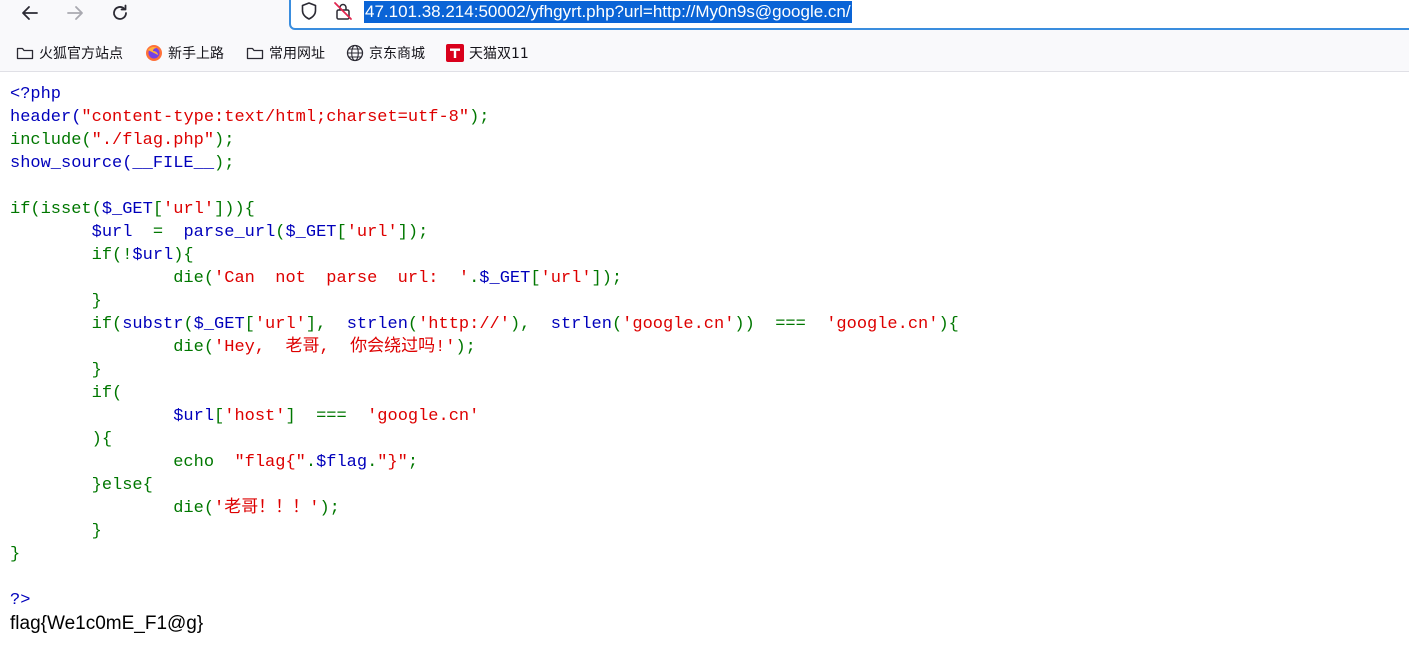 The width and height of the screenshot is (1409, 659). Describe the element at coordinates (882, 324) in the screenshot. I see `code-token: 'google.cn'` at that location.